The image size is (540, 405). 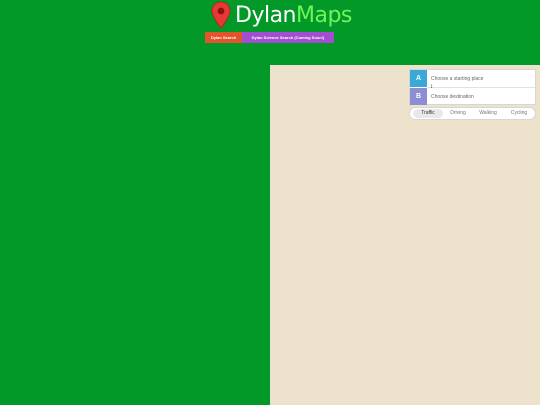 What do you see at coordinates (418, 78) in the screenshot?
I see `start-marker-badge: A` at bounding box center [418, 78].